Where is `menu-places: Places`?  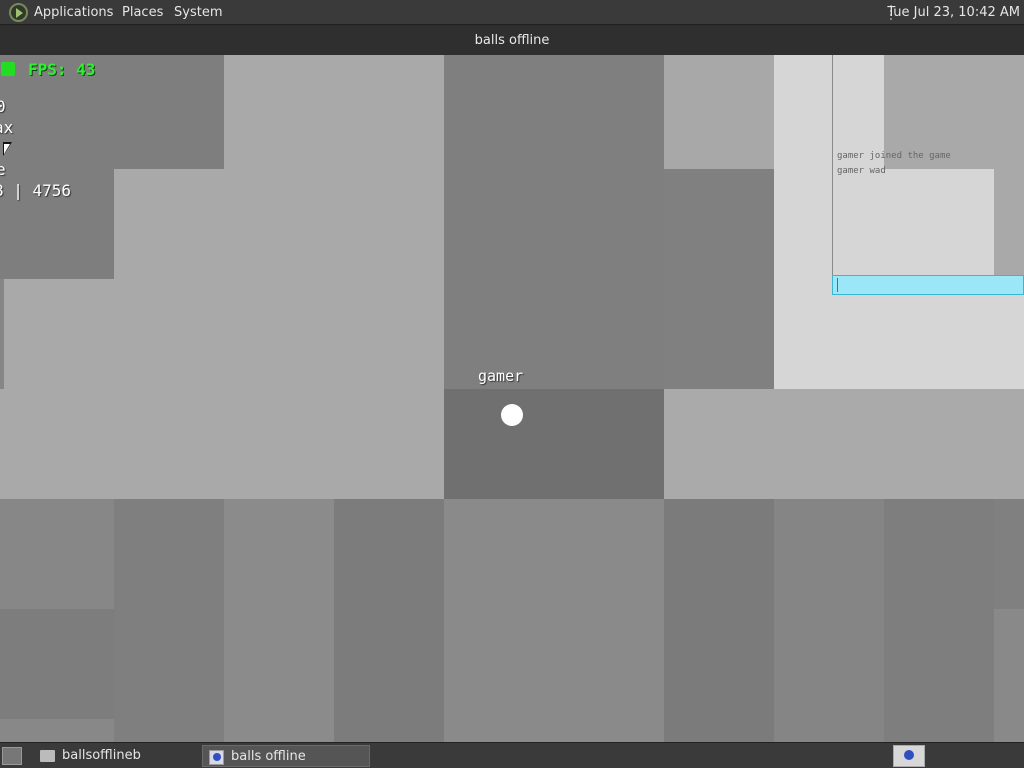
menu-places: Places is located at coordinates (142, 12).